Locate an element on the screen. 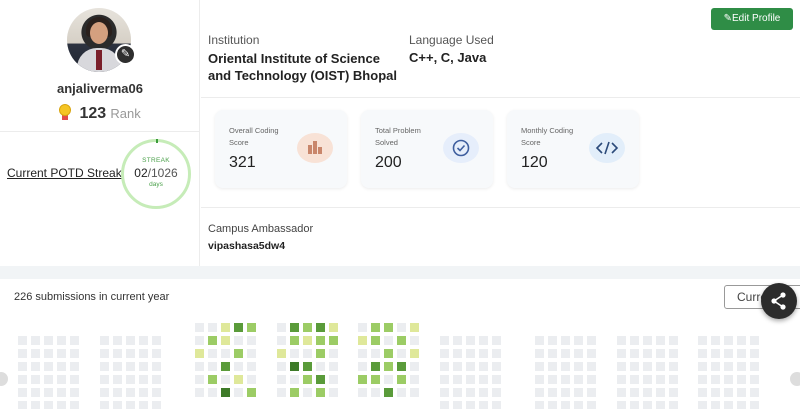 The image size is (800, 409). share-button is located at coordinates (779, 301).